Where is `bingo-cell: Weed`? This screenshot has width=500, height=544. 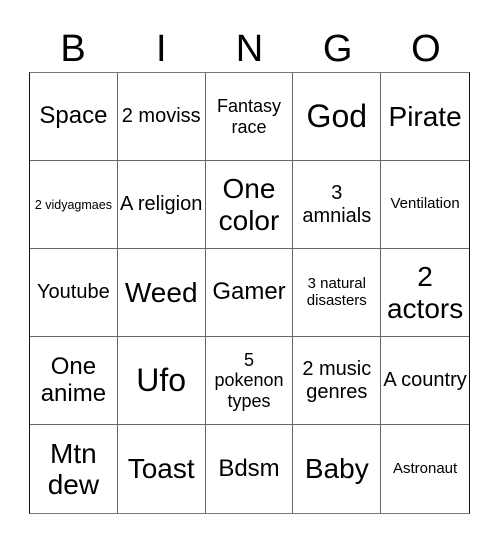
bingo-cell: Weed is located at coordinates (161, 293).